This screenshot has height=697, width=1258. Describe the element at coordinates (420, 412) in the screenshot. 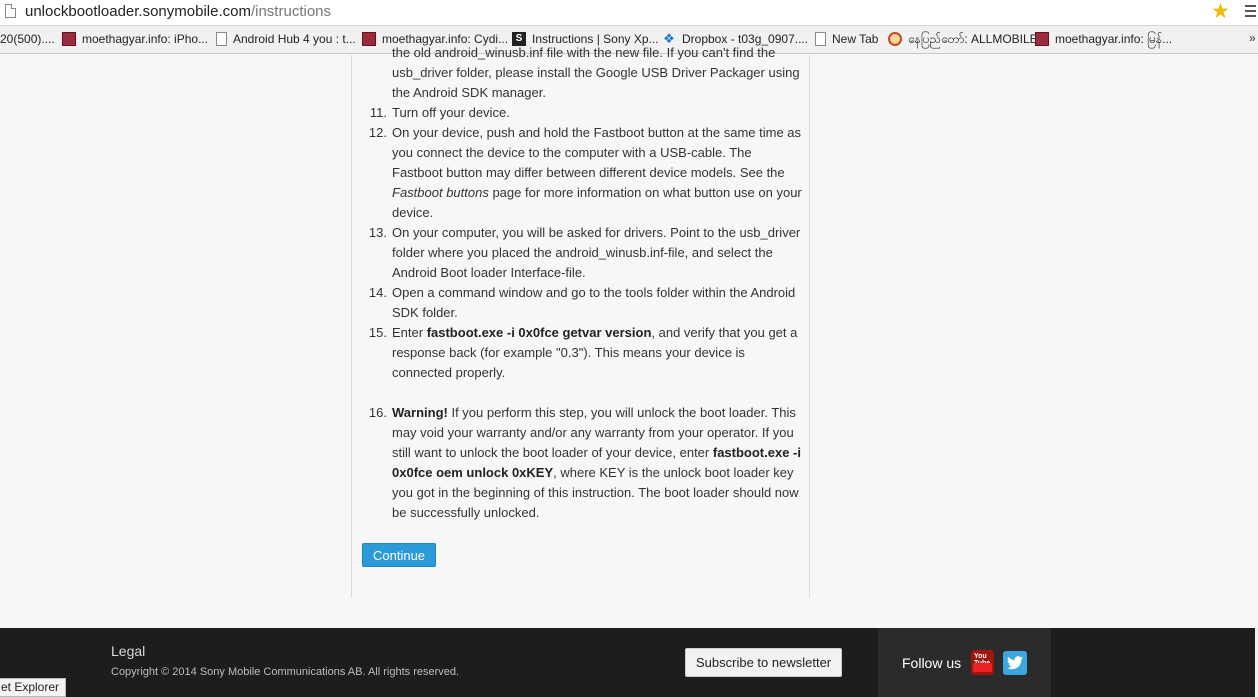

I see `warning-label: Warning!` at that location.